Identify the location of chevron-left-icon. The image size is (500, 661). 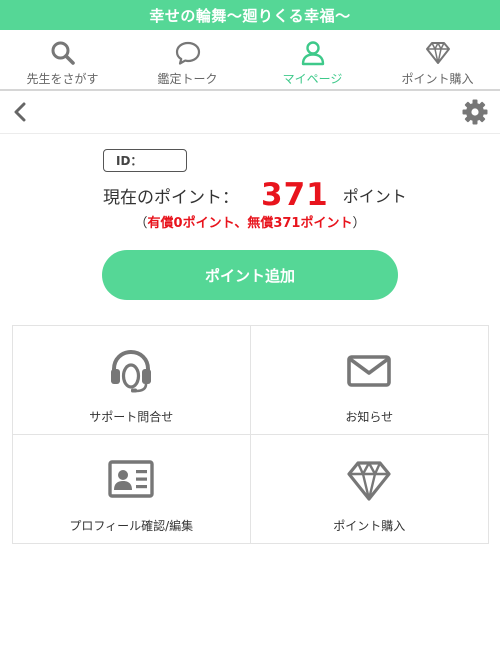
(20, 112).